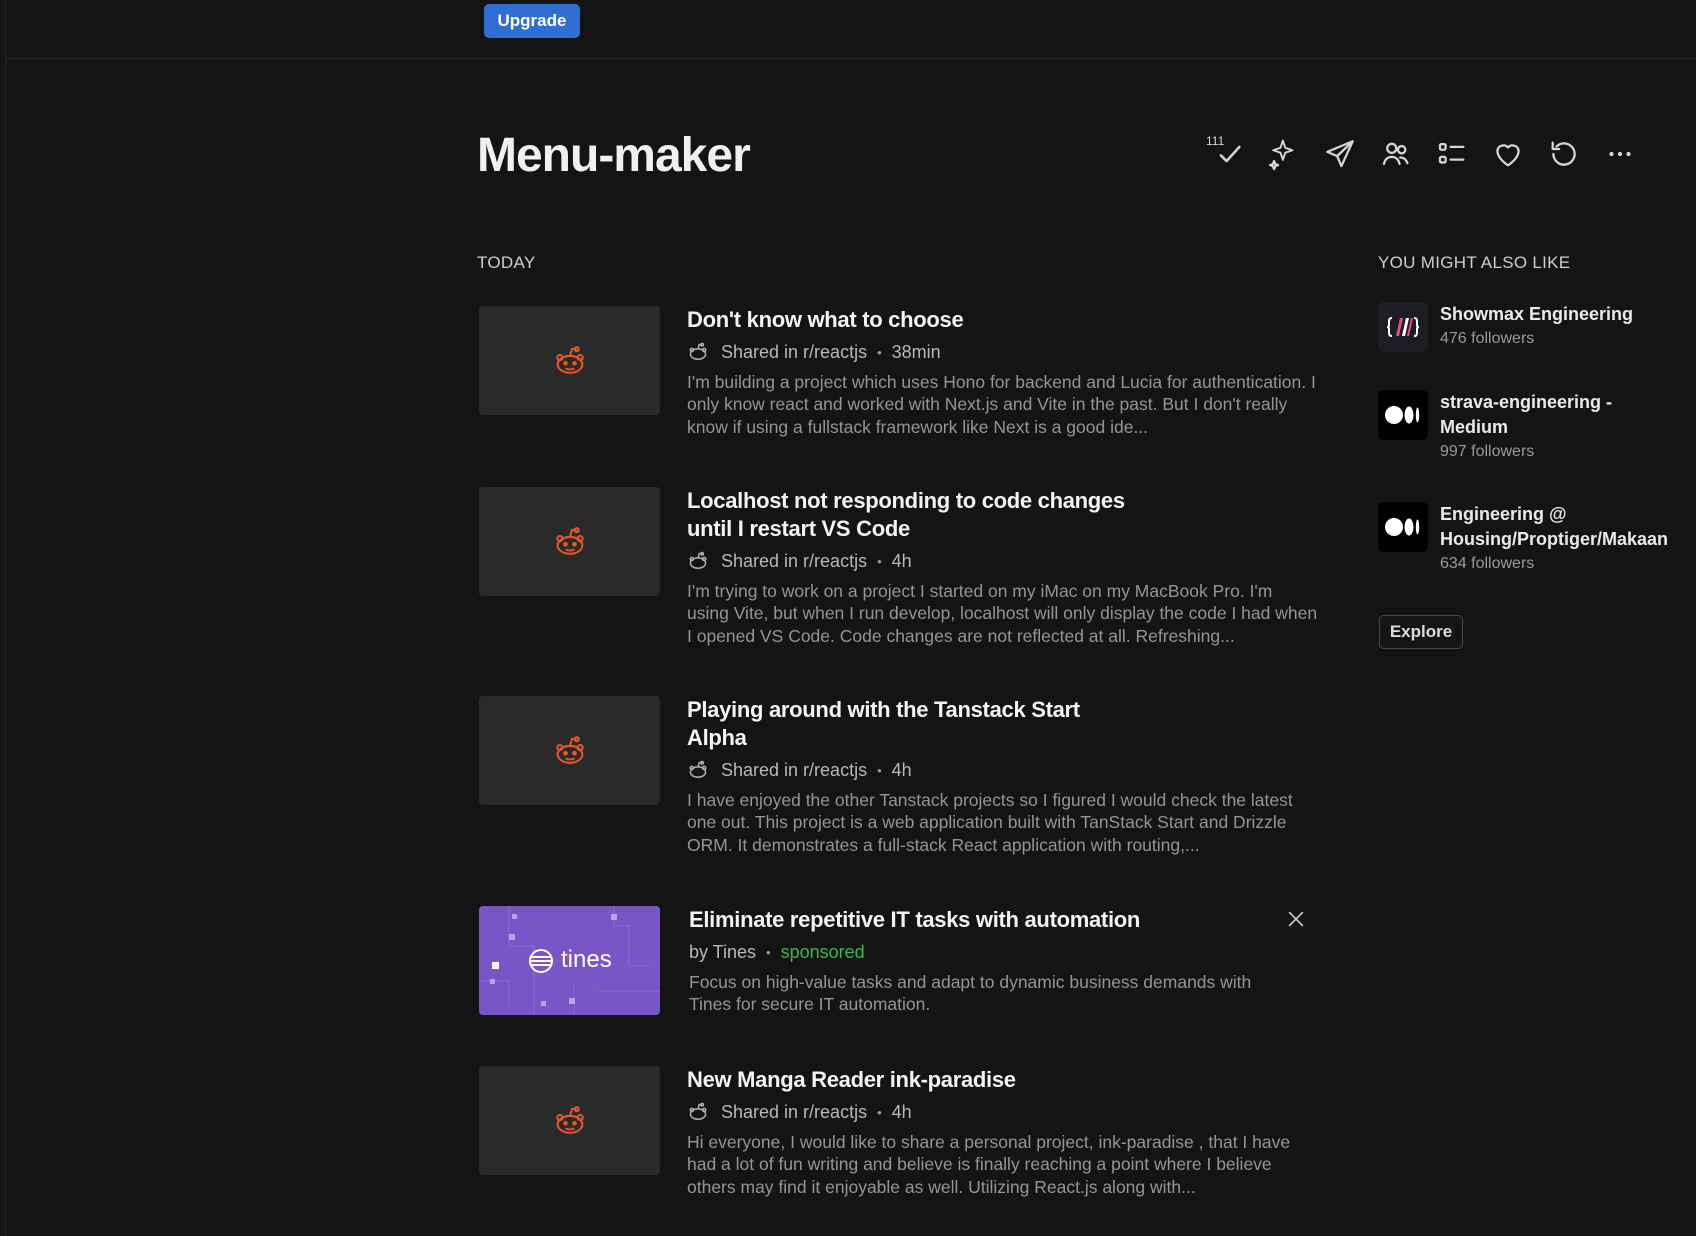  I want to click on close-icon, so click(1296, 919).